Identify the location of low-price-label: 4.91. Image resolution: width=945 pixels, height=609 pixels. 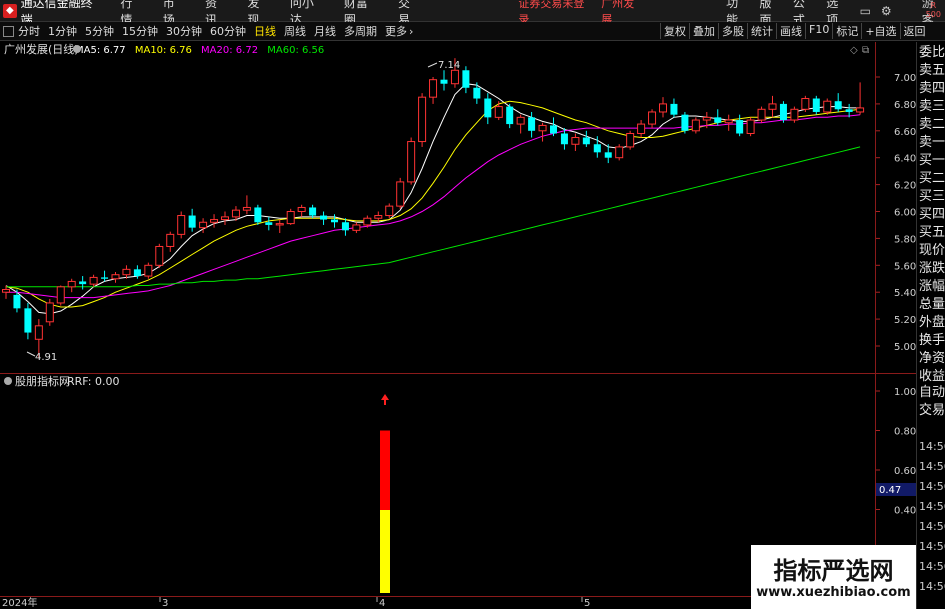
(46, 357).